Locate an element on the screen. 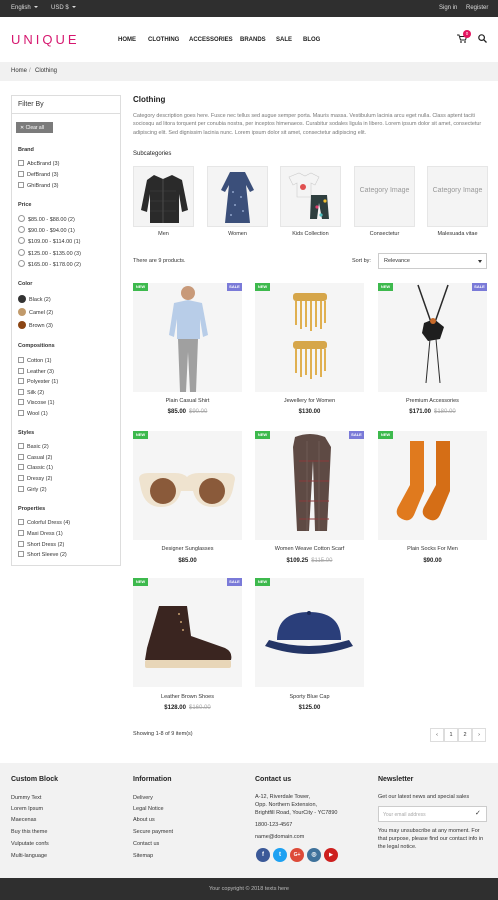  filter-style-item: Girly (2) is located at coordinates (32, 489).